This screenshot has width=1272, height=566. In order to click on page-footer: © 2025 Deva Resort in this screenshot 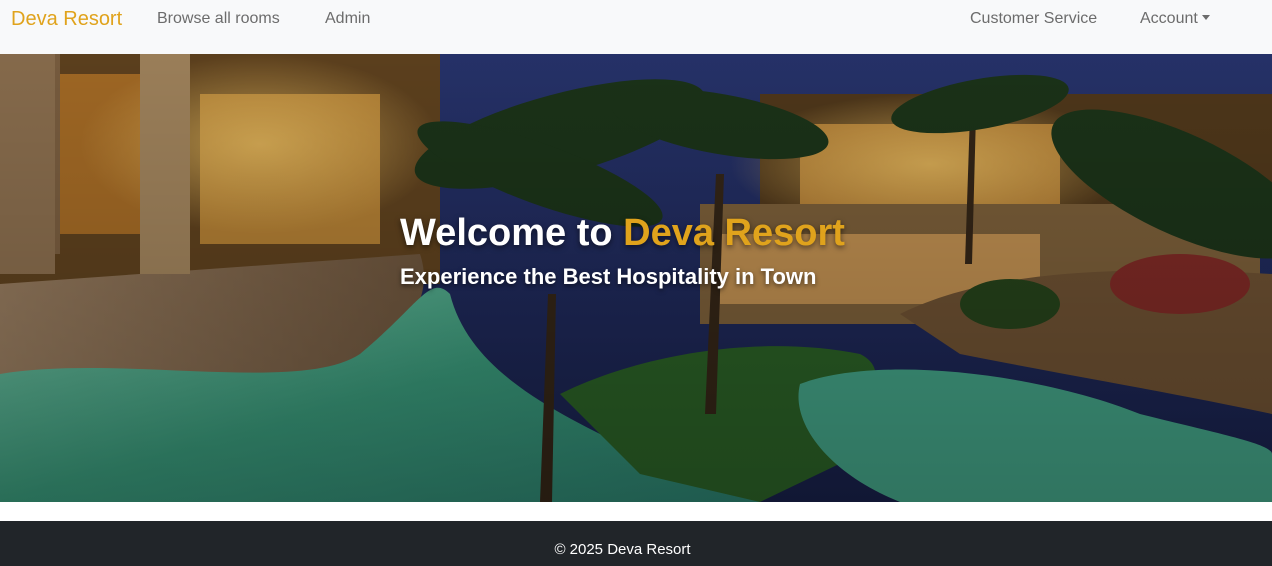, I will do `click(636, 543)`.